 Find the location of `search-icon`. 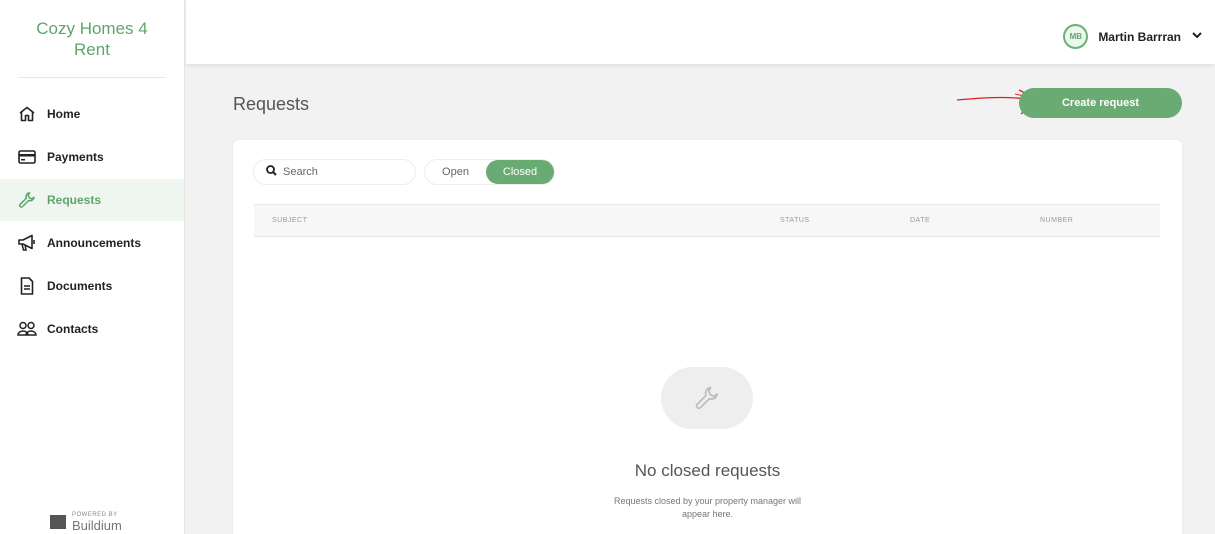

search-icon is located at coordinates (271, 172).